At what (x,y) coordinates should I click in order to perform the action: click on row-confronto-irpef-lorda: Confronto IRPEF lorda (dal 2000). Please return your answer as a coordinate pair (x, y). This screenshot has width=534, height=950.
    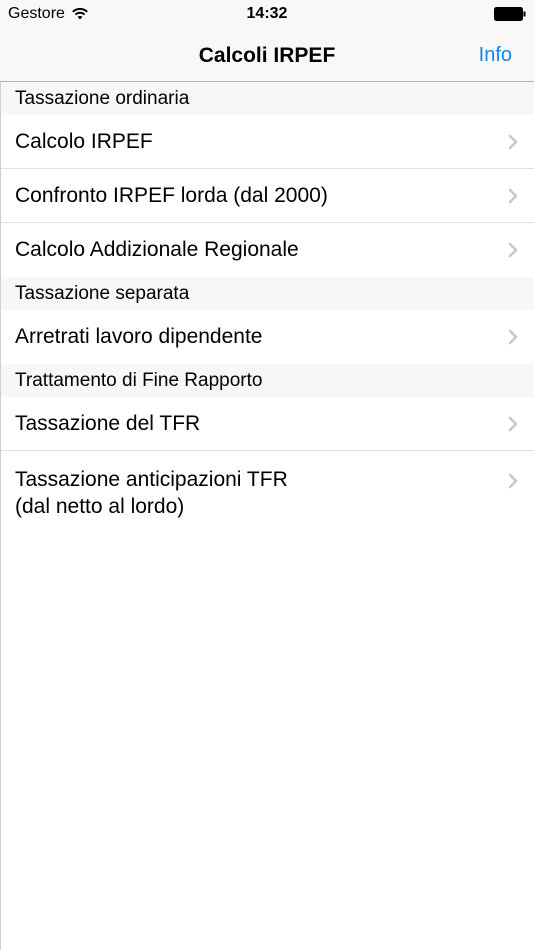
    Looking at the image, I should click on (267, 196).